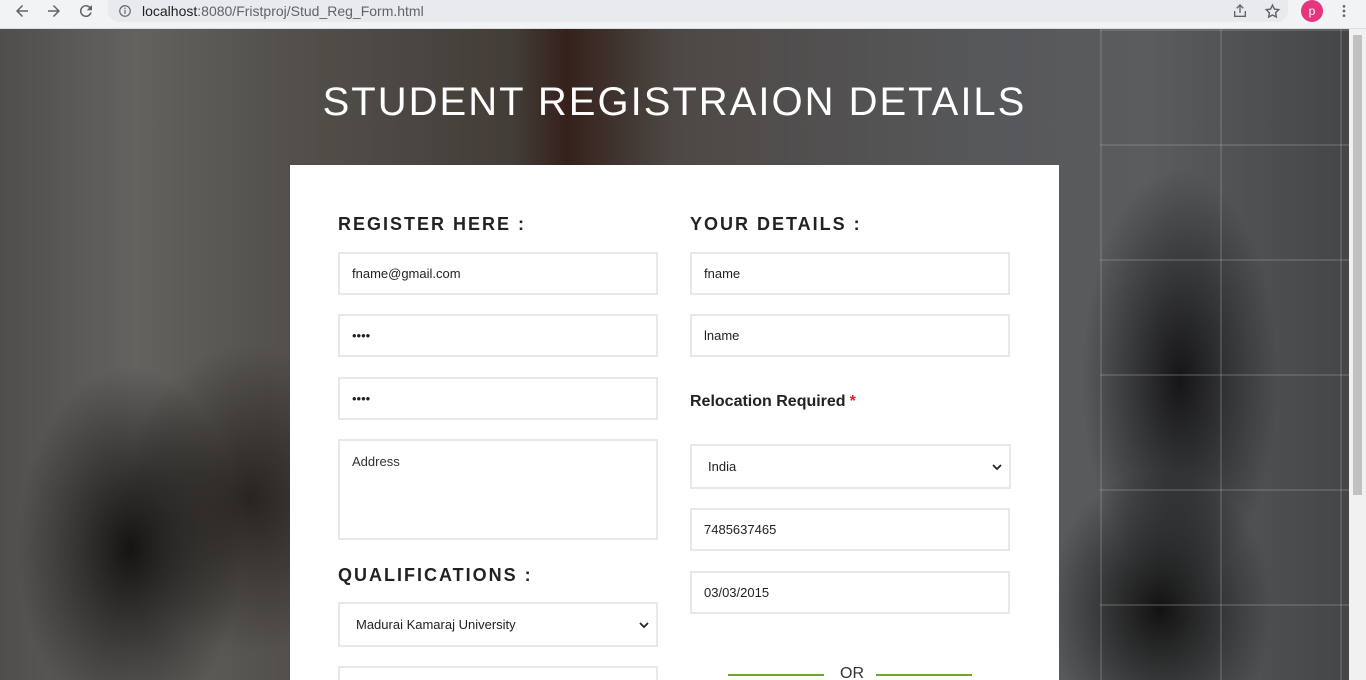  Describe the element at coordinates (376, 461) in the screenshot. I see `address-placeholder: Address` at that location.